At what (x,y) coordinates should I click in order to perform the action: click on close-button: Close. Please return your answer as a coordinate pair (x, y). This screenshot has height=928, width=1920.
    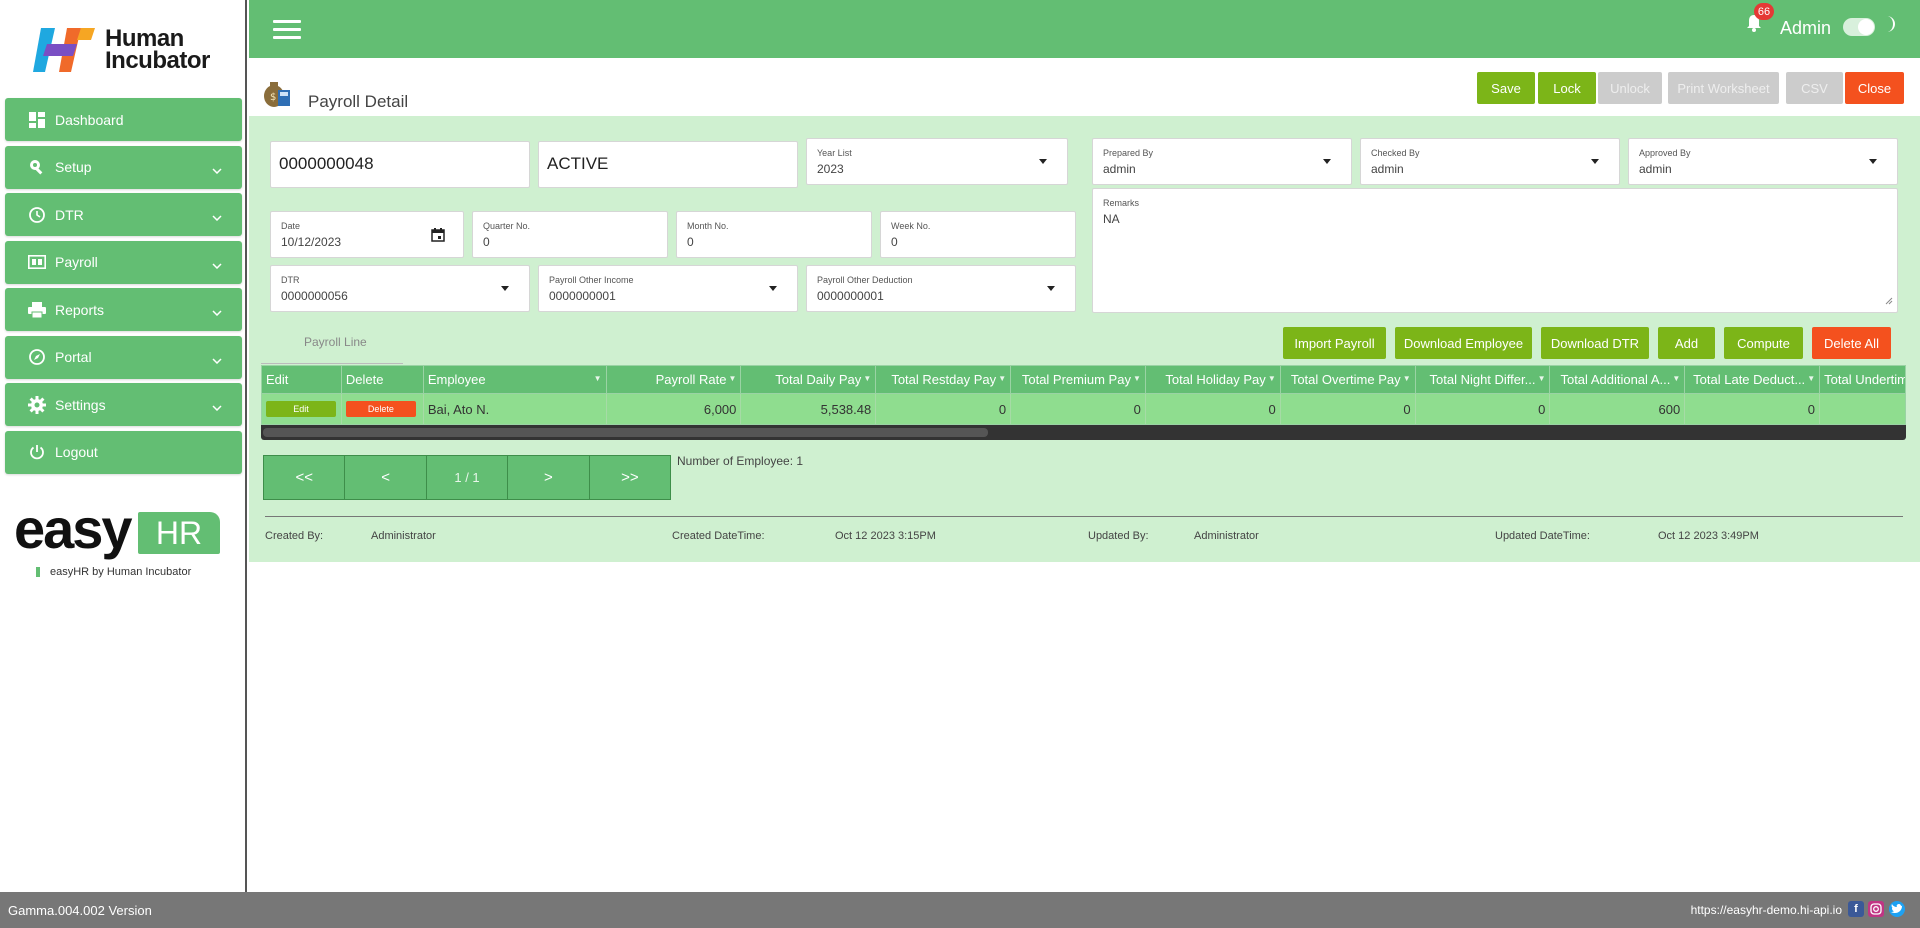
    Looking at the image, I should click on (1874, 88).